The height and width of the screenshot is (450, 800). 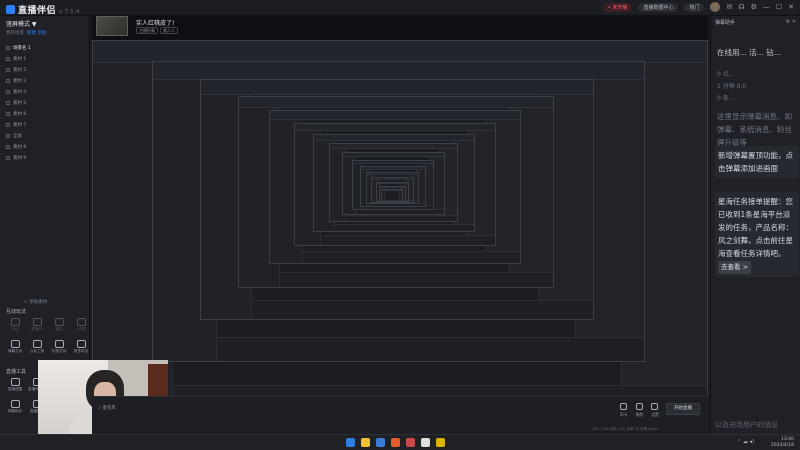 I want to click on interaction-item: 福袋, so click(x=59, y=327).